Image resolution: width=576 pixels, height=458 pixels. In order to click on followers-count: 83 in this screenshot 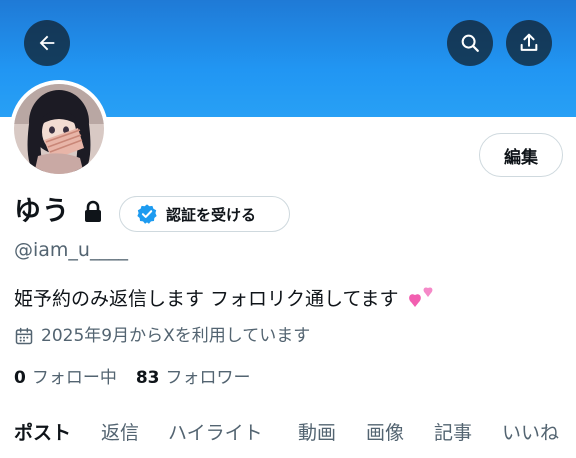, I will do `click(147, 378)`.